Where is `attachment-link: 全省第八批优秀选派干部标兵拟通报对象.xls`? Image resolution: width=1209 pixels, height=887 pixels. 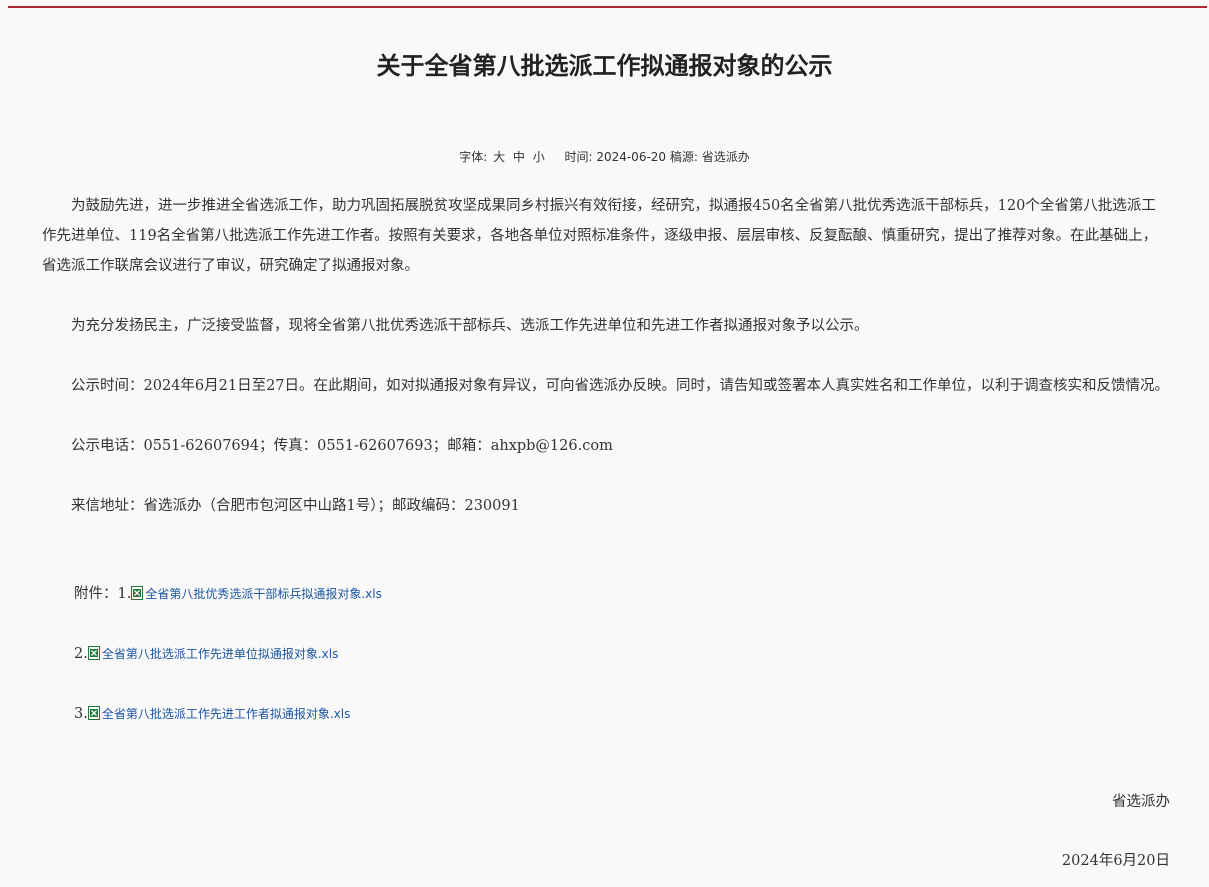 attachment-link: 全省第八批优秀选派干部标兵拟通报对象.xls is located at coordinates (263, 594).